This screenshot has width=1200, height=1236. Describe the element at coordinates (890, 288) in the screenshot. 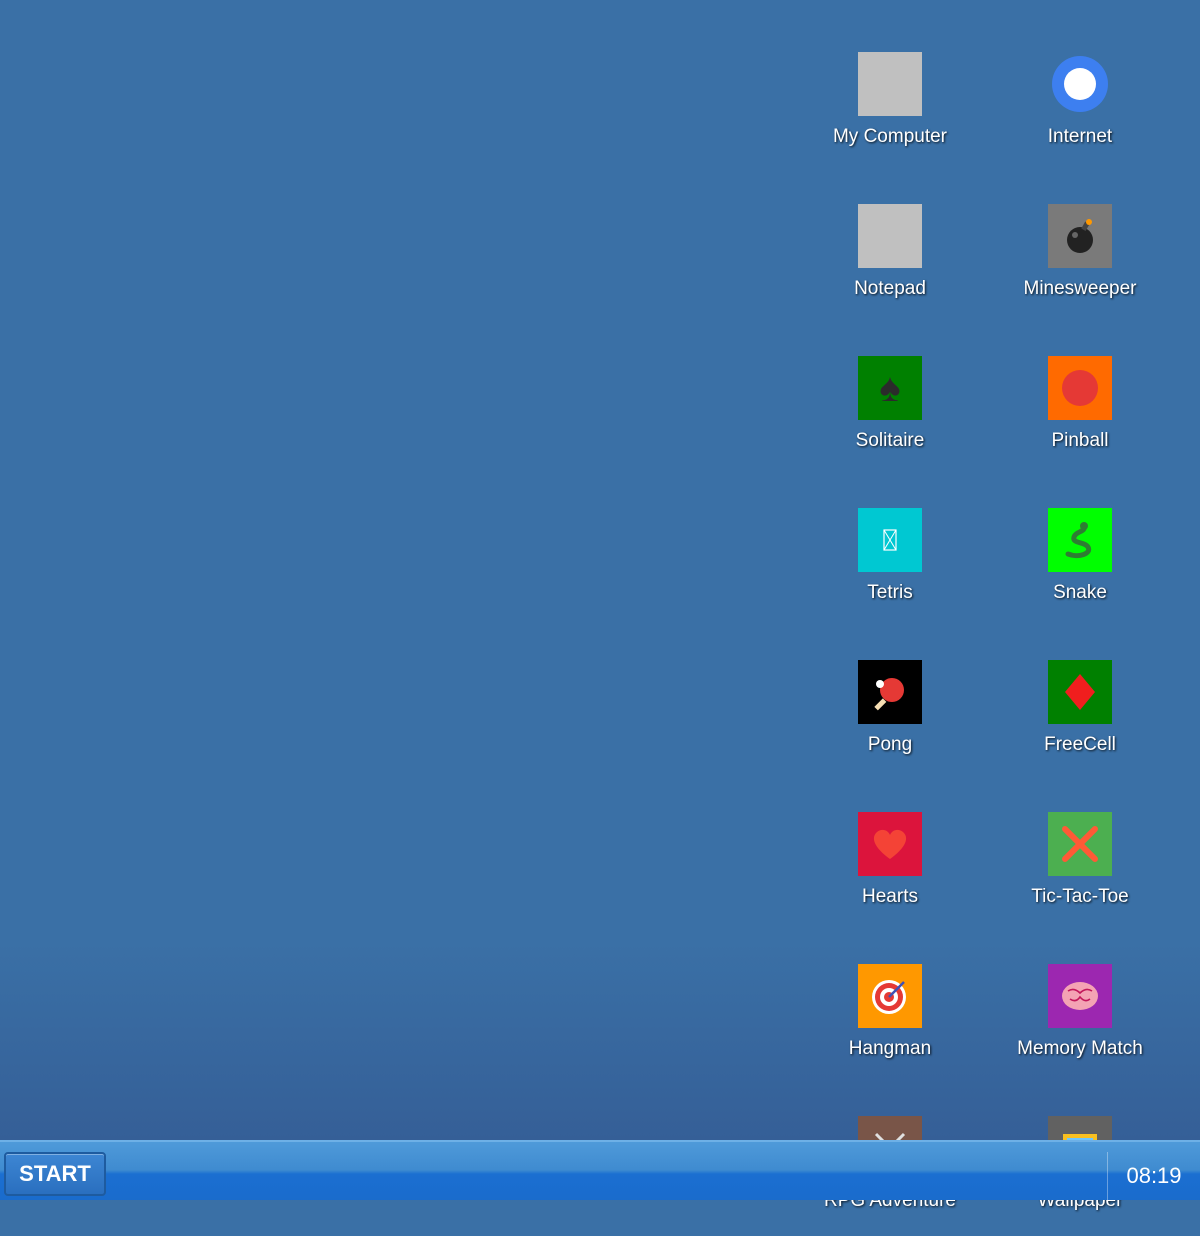

I see `icon-label: Notepad` at that location.